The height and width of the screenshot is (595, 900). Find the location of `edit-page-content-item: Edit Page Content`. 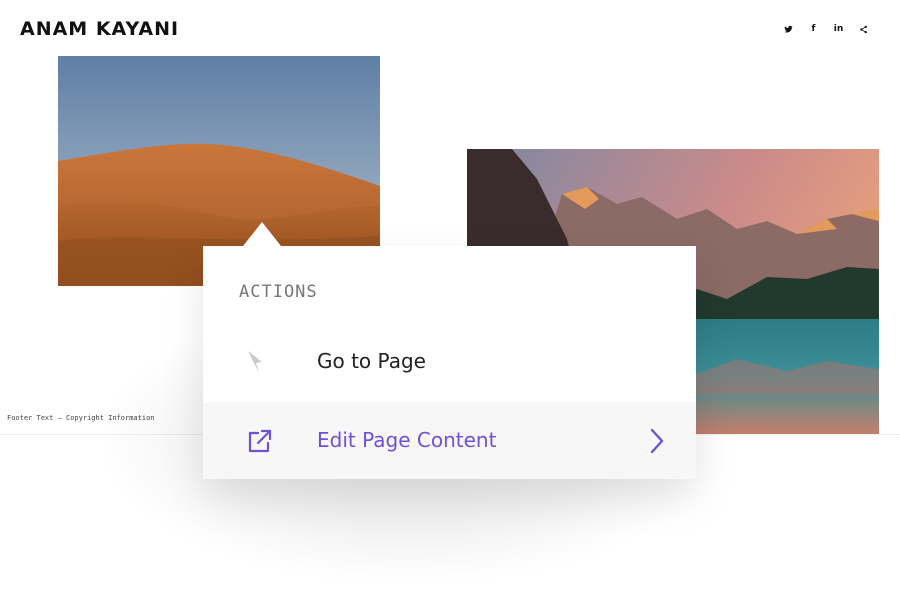

edit-page-content-item: Edit Page Content is located at coordinates (449, 440).